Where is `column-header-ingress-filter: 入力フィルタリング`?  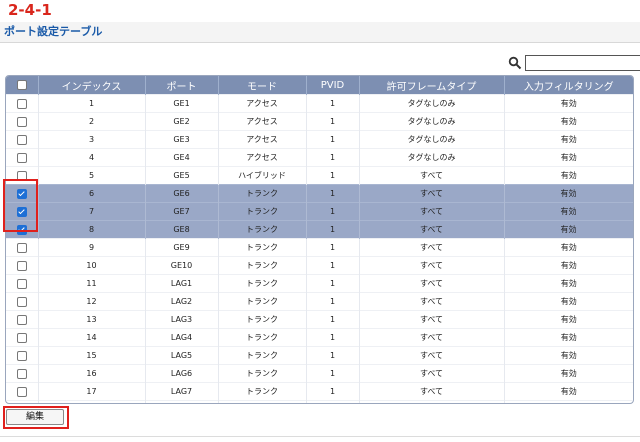 column-header-ingress-filter: 入力フィルタリング is located at coordinates (568, 85).